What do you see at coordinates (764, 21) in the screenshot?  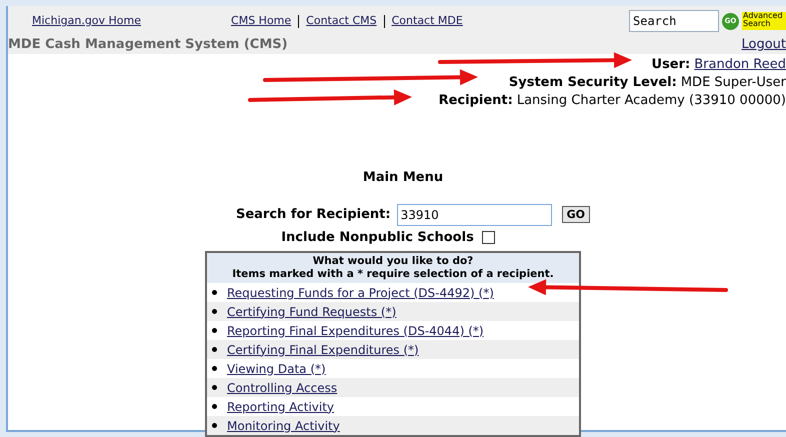 I see `advanced-search-link: Advanced Search` at bounding box center [764, 21].